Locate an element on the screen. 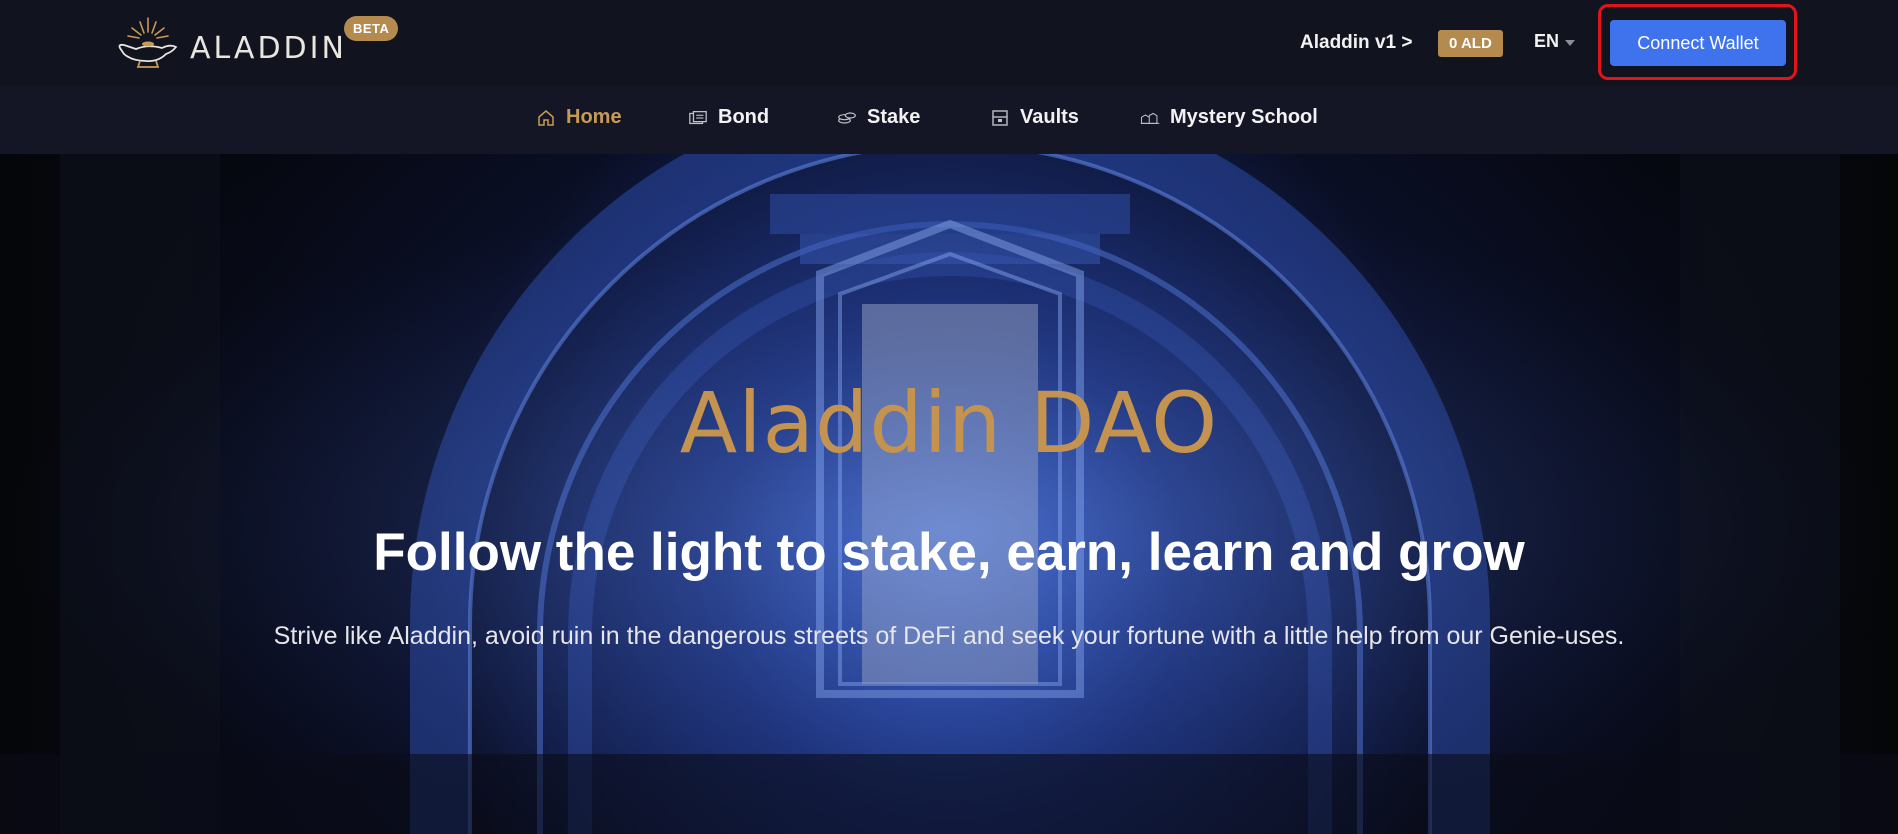 The width and height of the screenshot is (1898, 834). nav-item-label: Bond is located at coordinates (744, 117).